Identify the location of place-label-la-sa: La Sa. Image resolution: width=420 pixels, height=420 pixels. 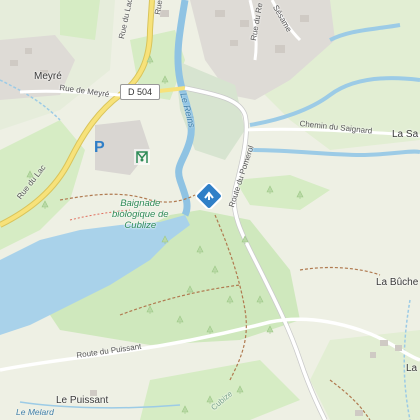
(405, 134).